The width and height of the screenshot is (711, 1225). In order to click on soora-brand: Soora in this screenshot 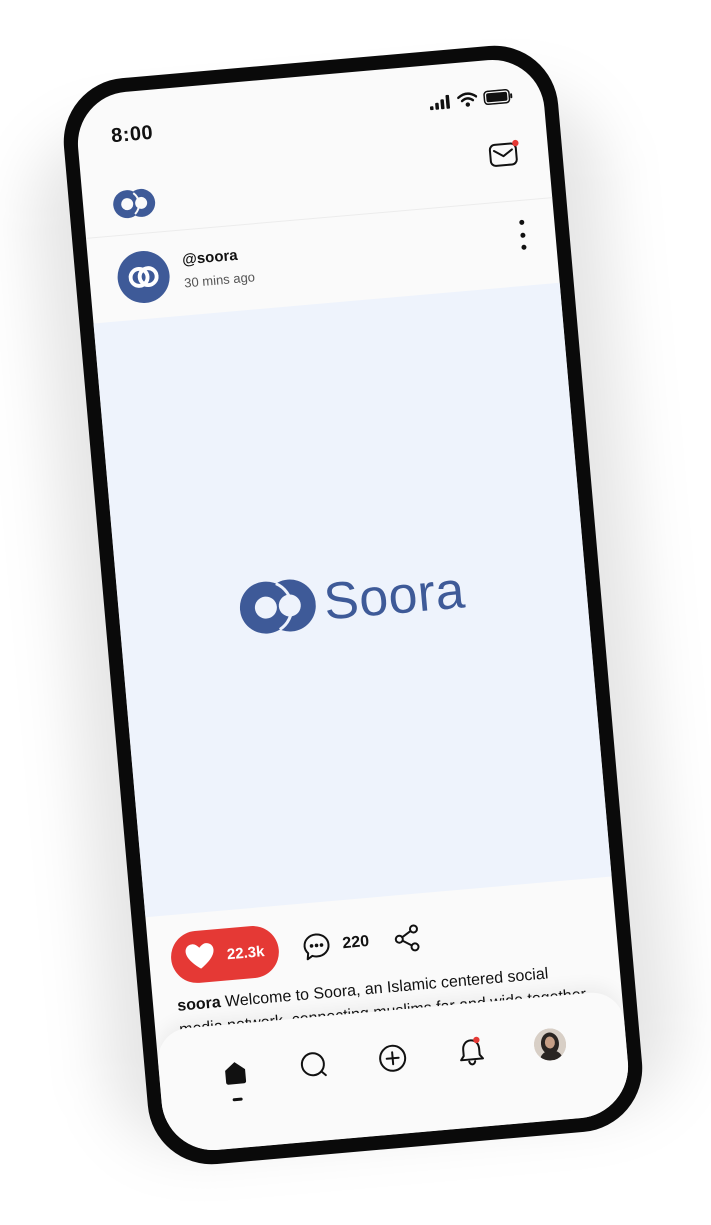, I will do `click(353, 599)`.